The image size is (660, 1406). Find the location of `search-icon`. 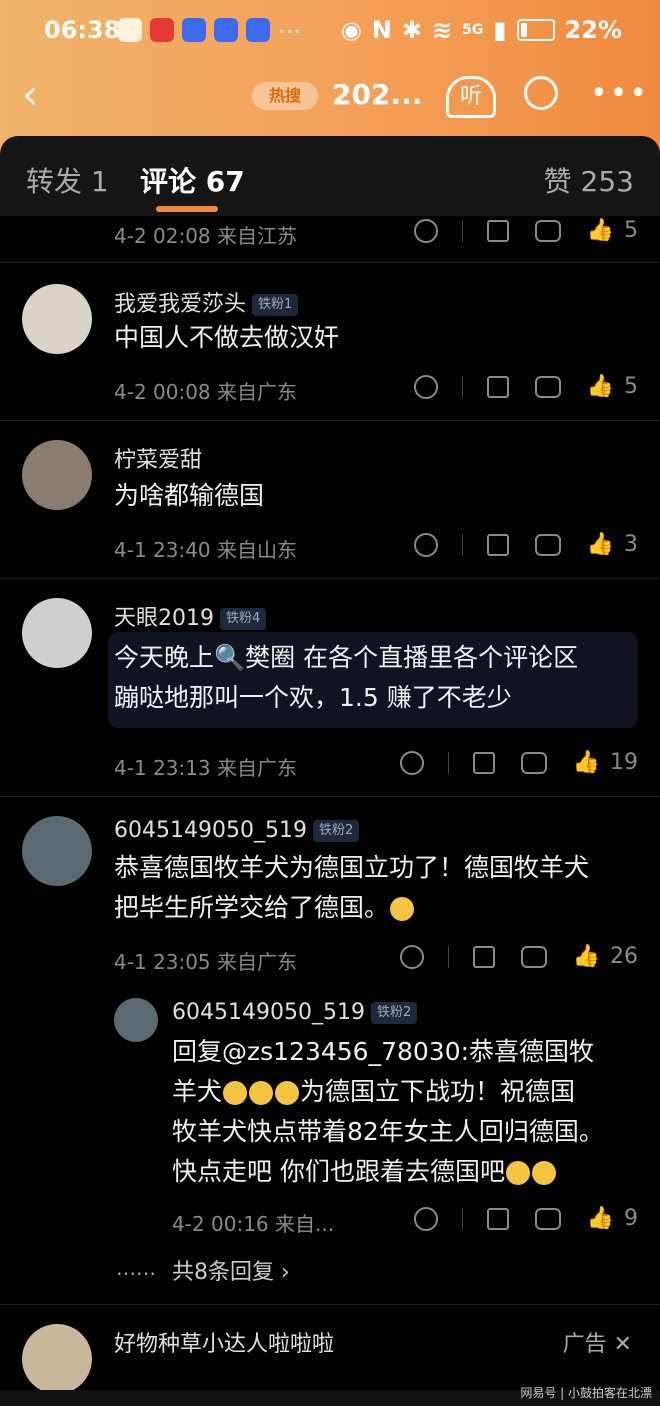

search-icon is located at coordinates (541, 93).